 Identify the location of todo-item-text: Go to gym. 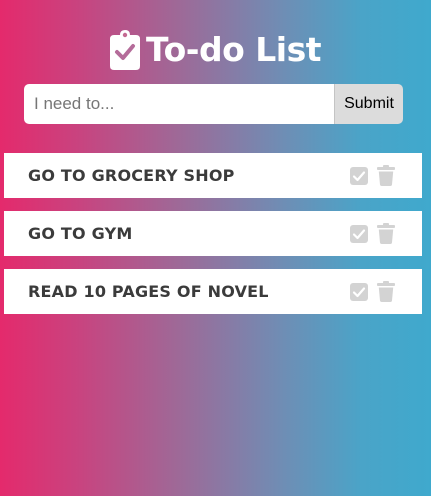
(80, 233).